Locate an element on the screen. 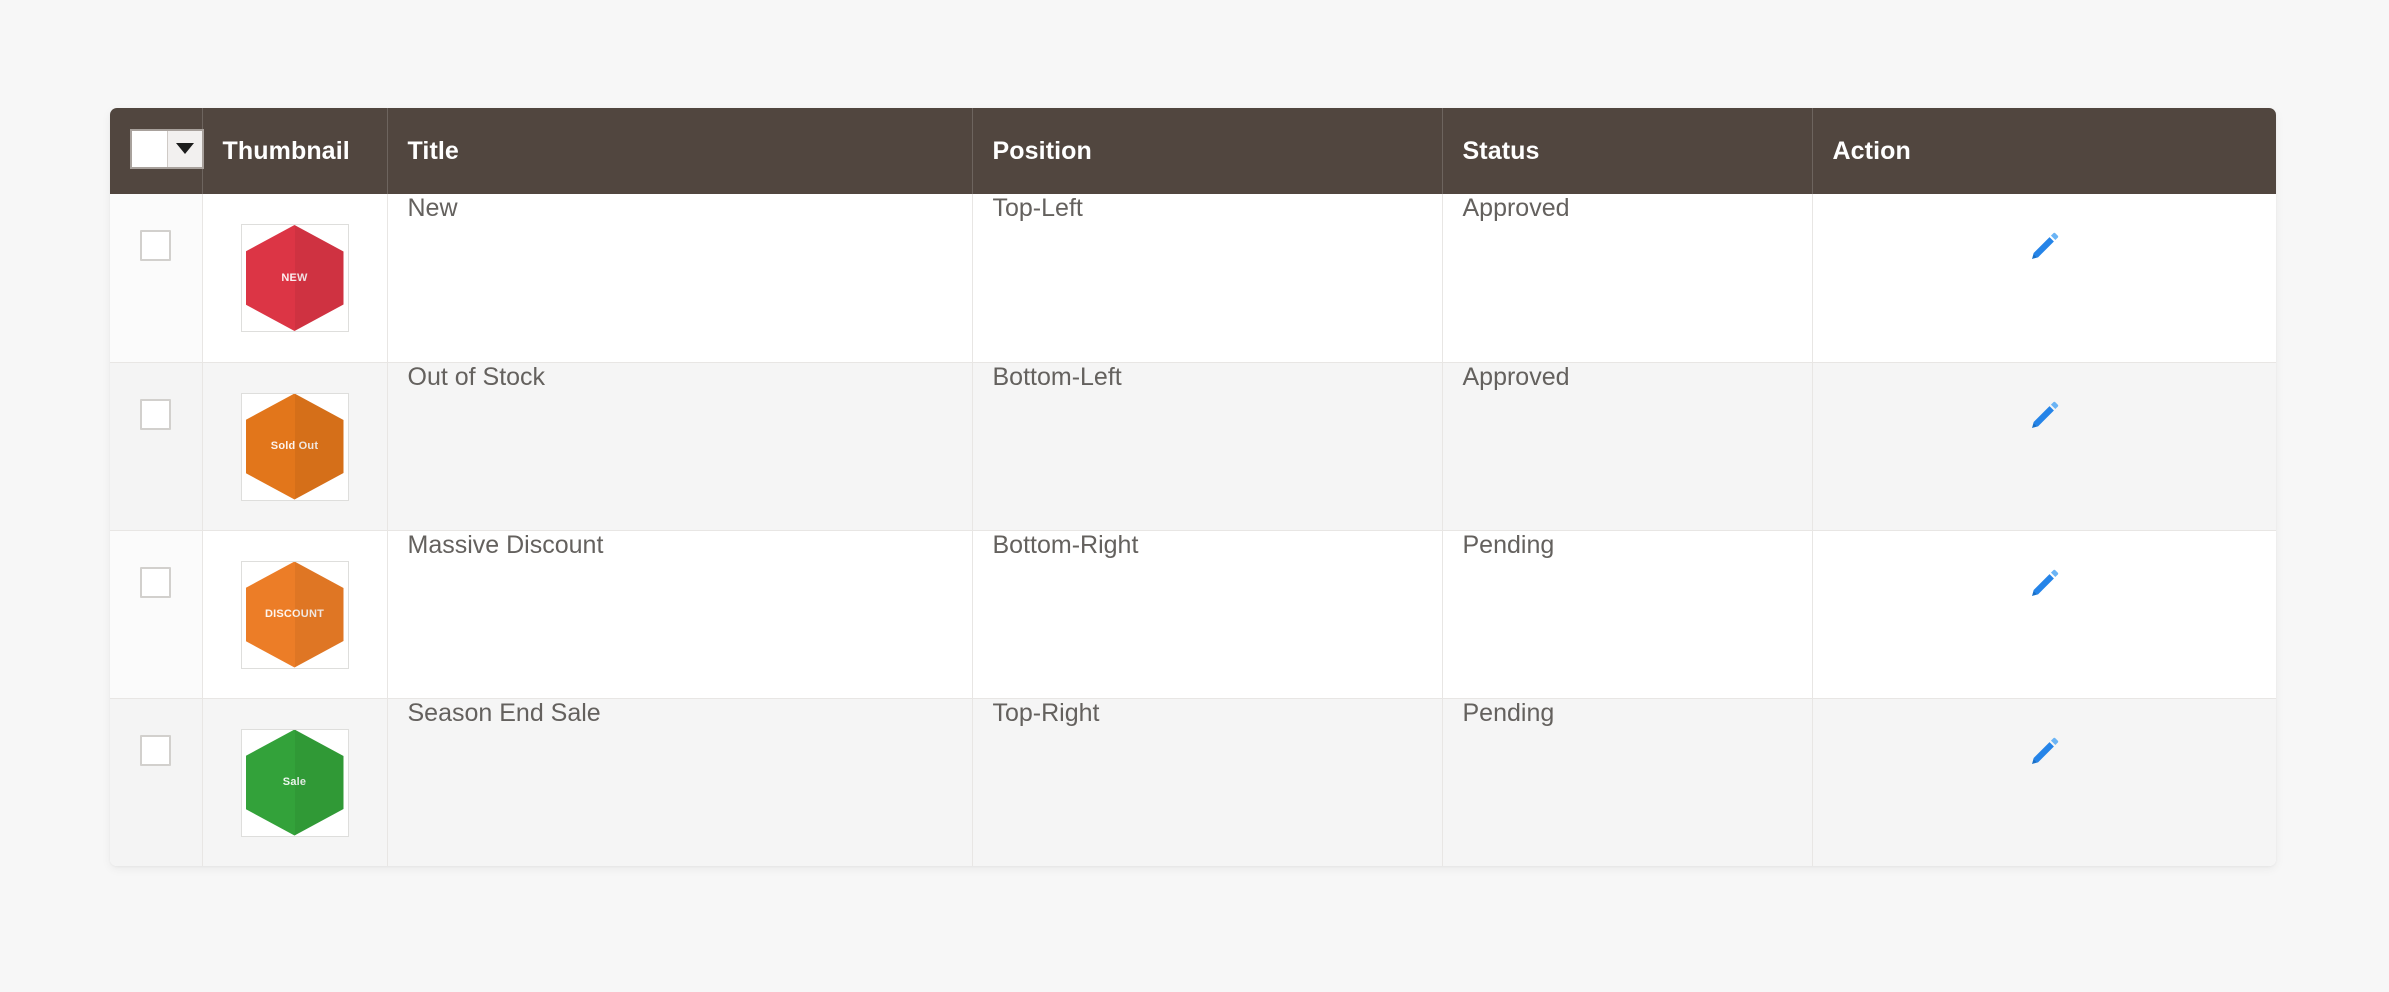  thumbnail-frame: Sold Out is located at coordinates (294, 446).